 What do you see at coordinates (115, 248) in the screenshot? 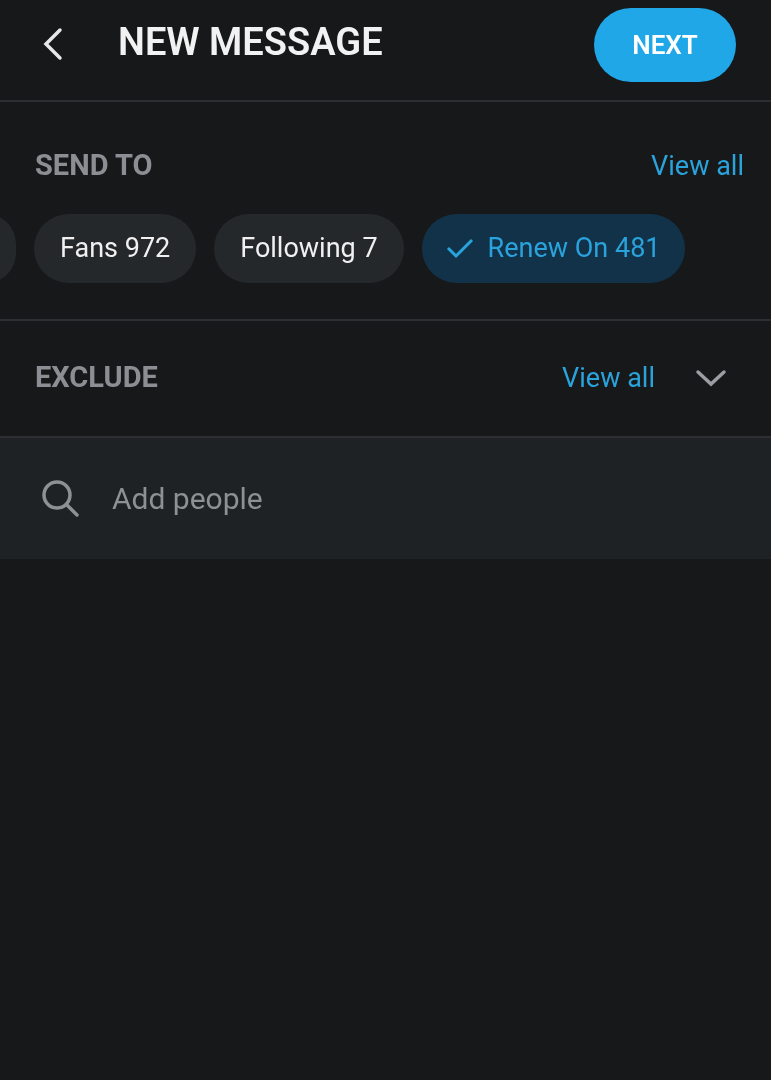
I see `filter-chip: Fans 972` at bounding box center [115, 248].